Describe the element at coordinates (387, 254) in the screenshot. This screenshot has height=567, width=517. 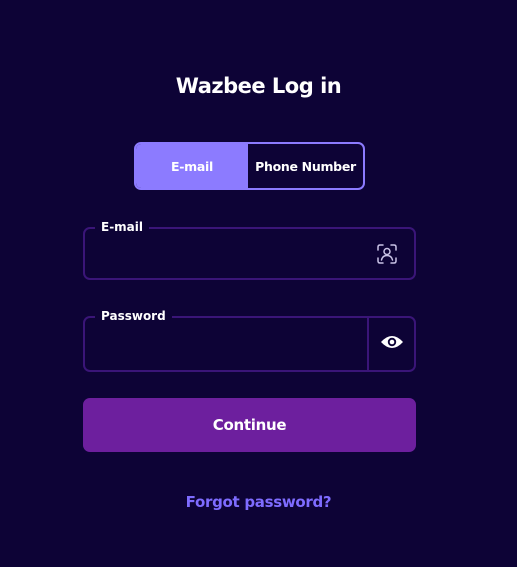
I see `user-scan-icon` at that location.